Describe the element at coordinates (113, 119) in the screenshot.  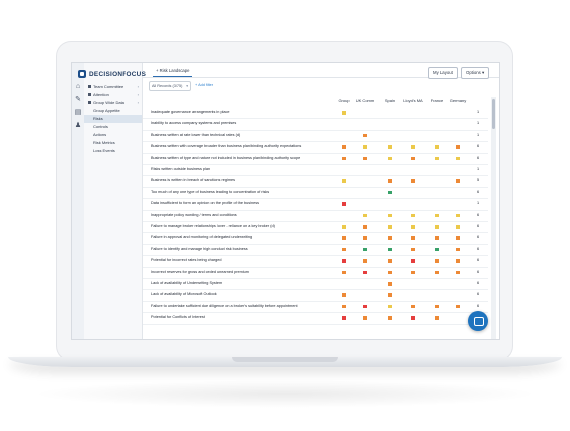
I see `sidebar-item: Risks` at that location.